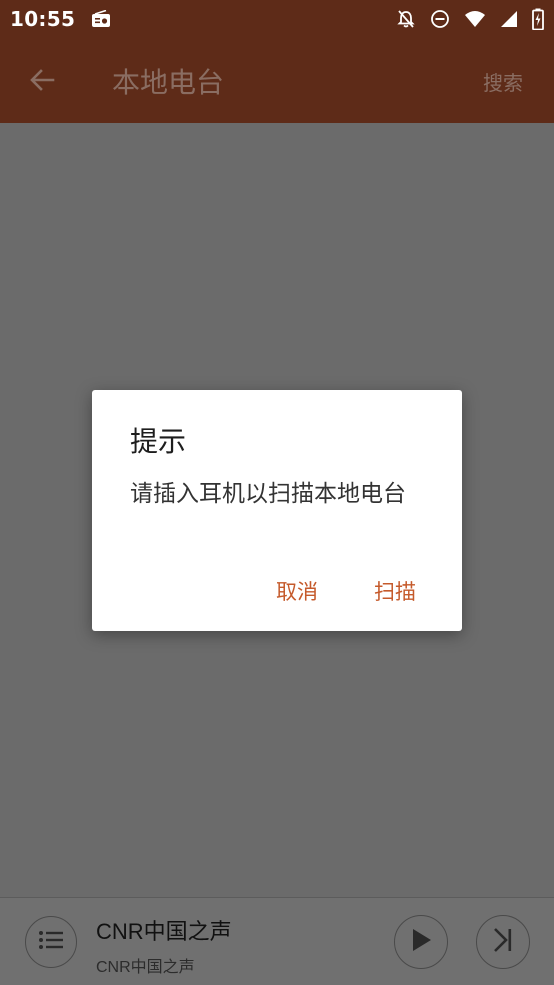 Image resolution: width=554 pixels, height=985 pixels. I want to click on dialog-message: 请插入耳机以扫描本地电台, so click(268, 494).